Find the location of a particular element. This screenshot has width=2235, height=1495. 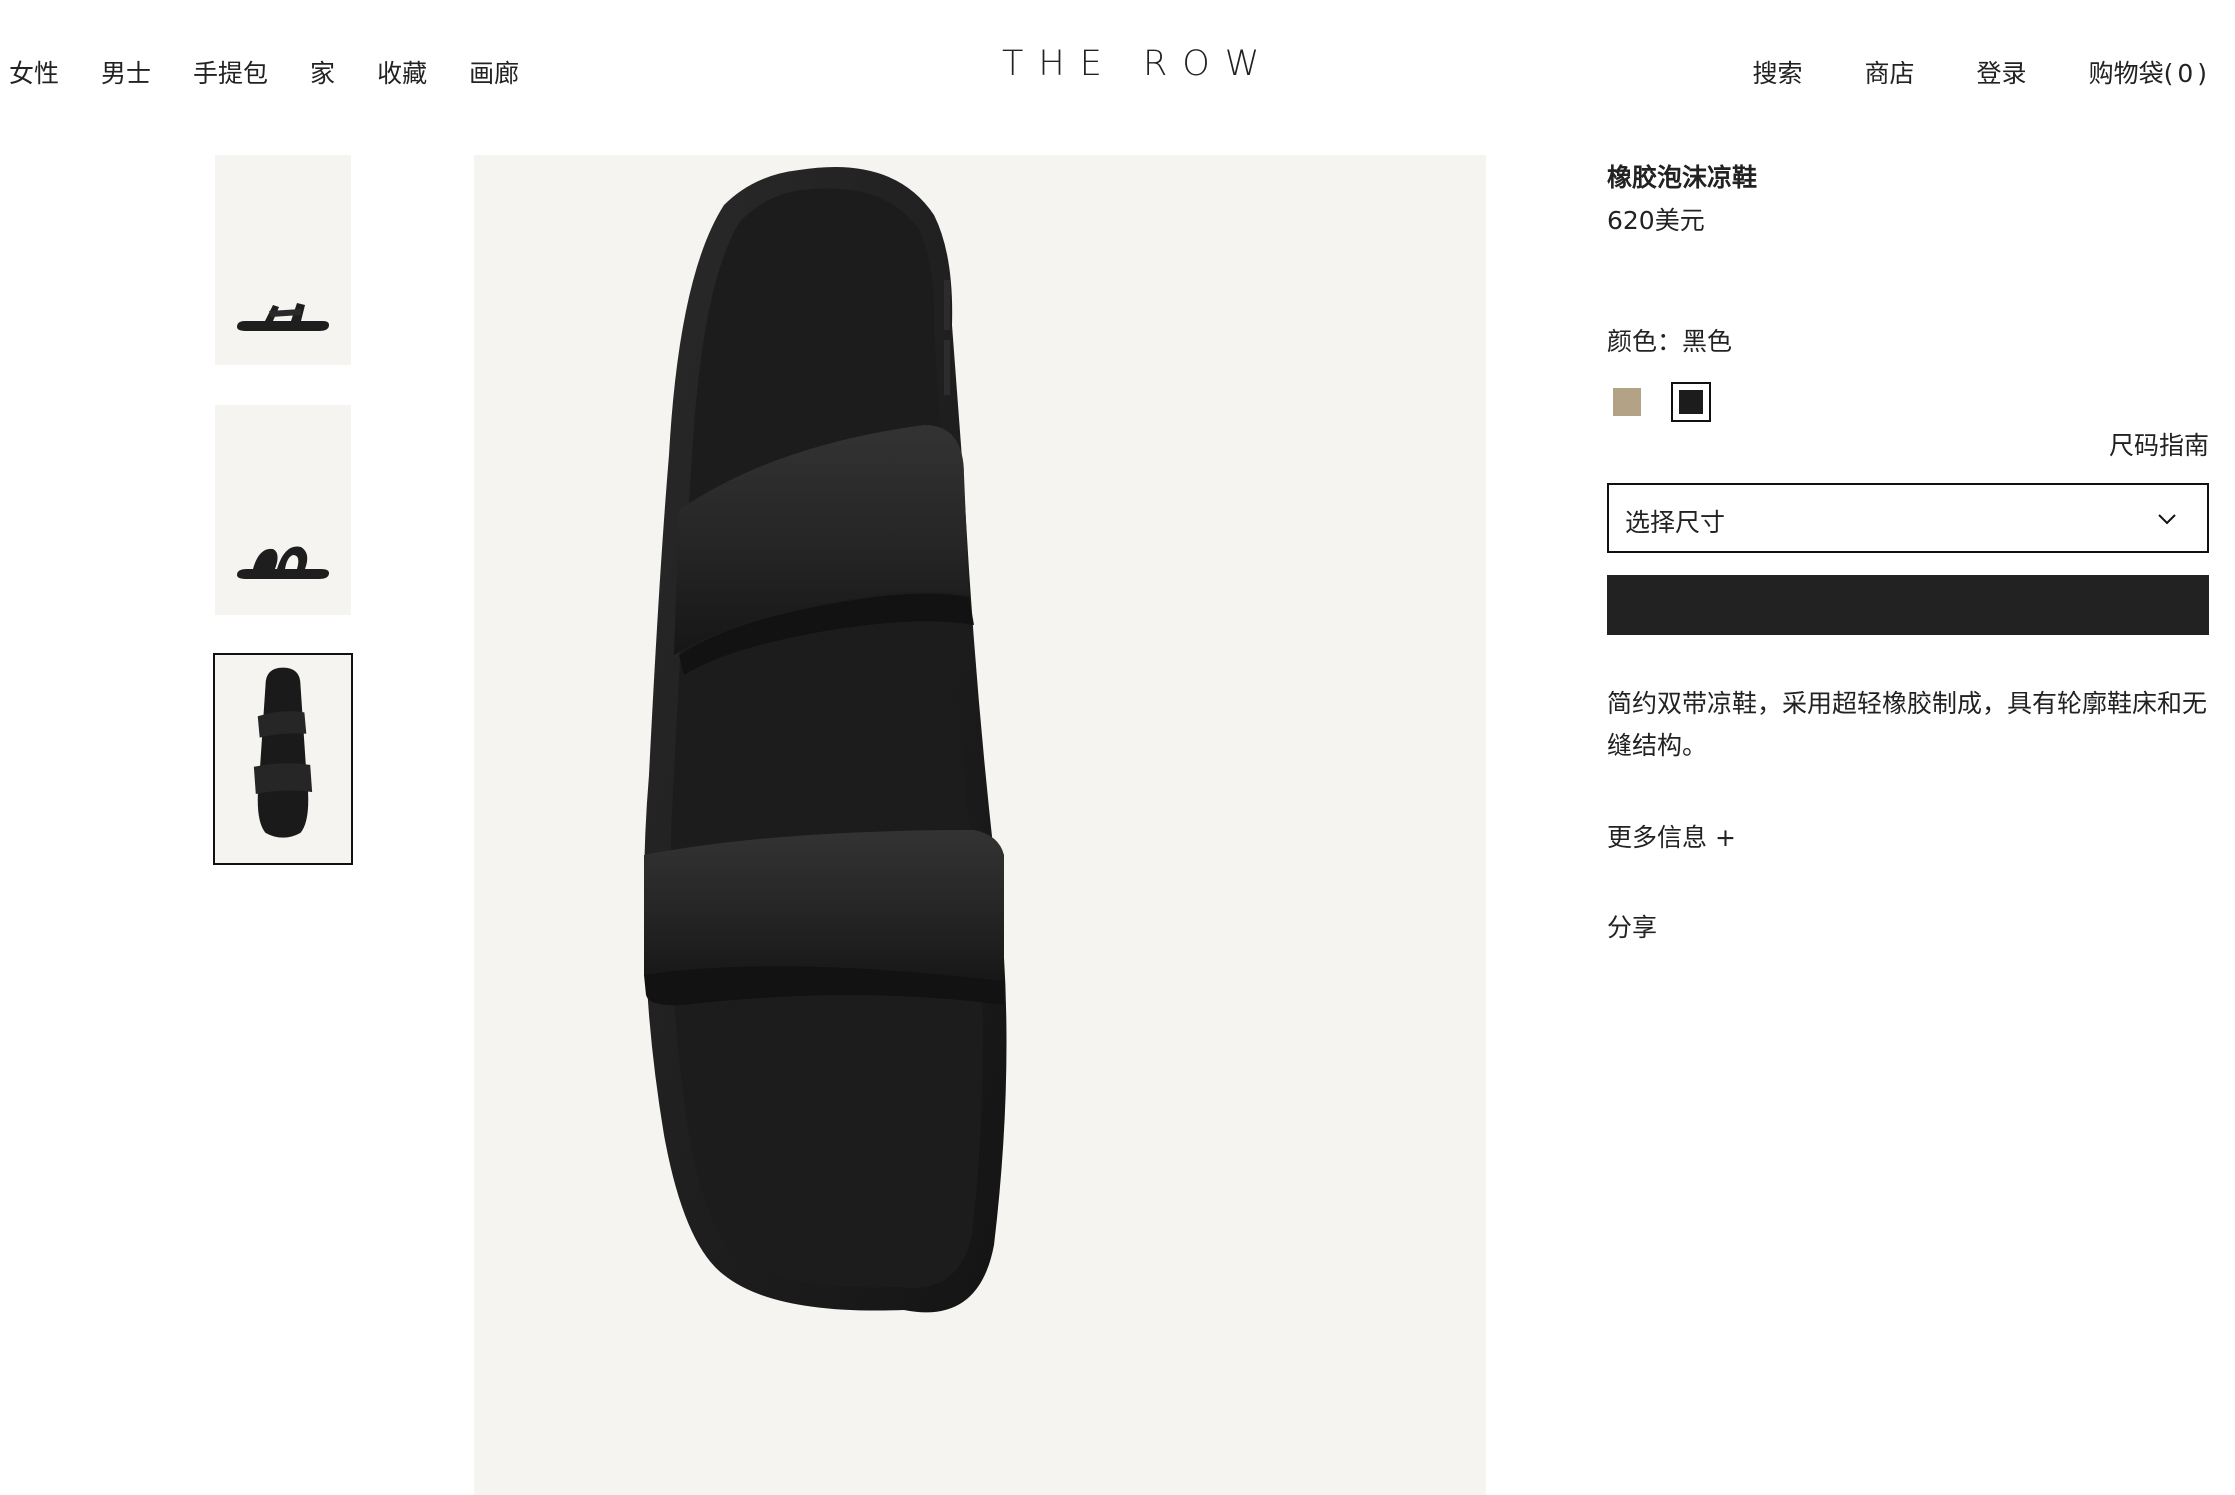

color-label: 颜色：黑色 is located at coordinates (1670, 341).